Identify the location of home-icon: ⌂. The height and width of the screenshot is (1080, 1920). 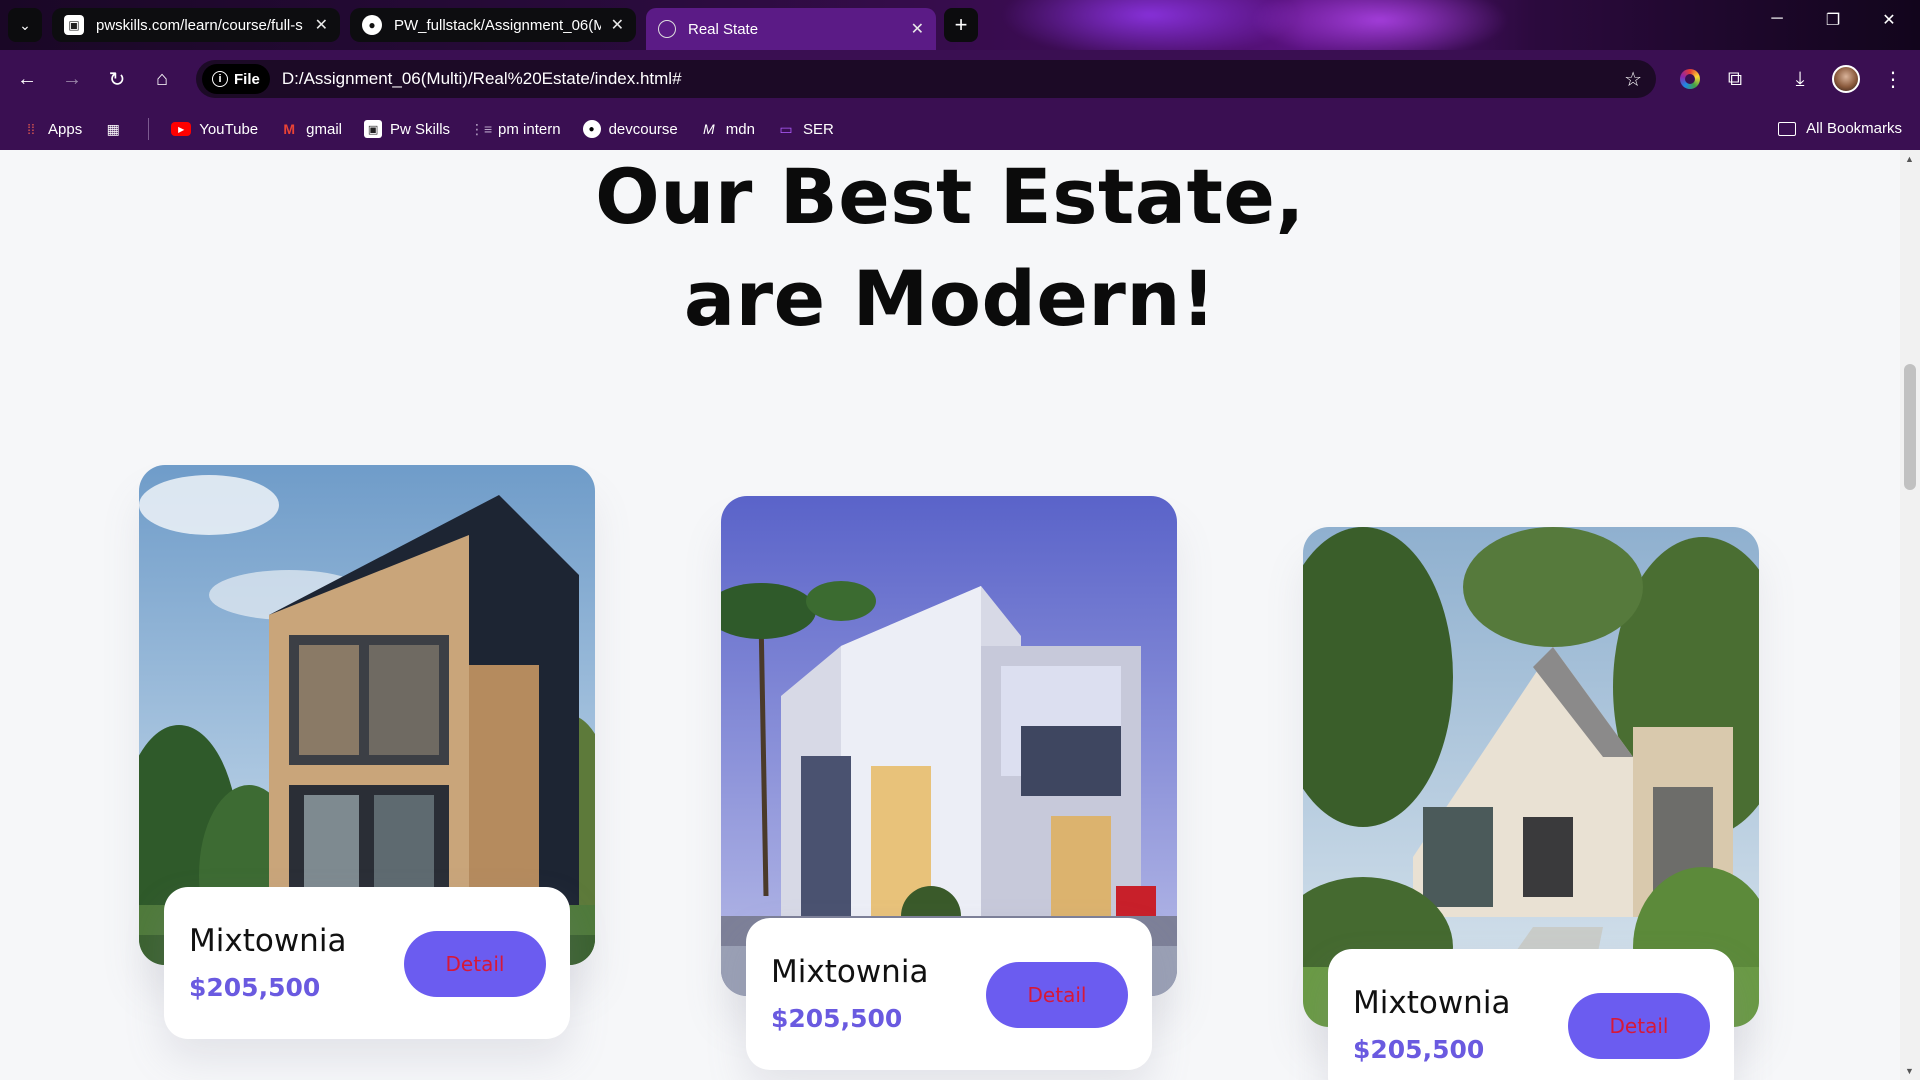
(162, 79).